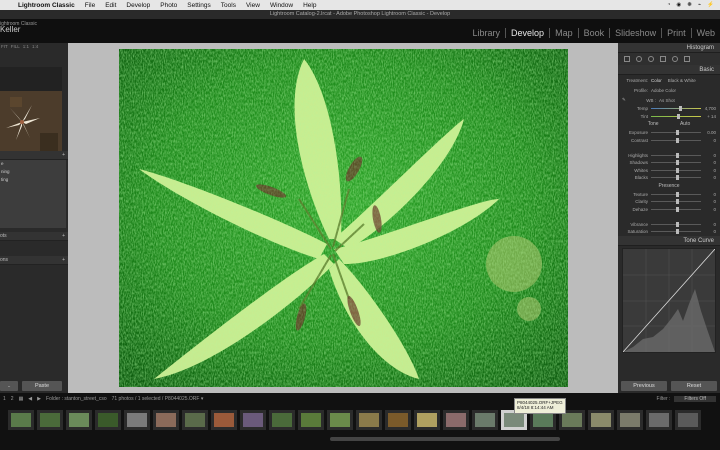  I want to click on menu-develop: Develop, so click(138, 5).